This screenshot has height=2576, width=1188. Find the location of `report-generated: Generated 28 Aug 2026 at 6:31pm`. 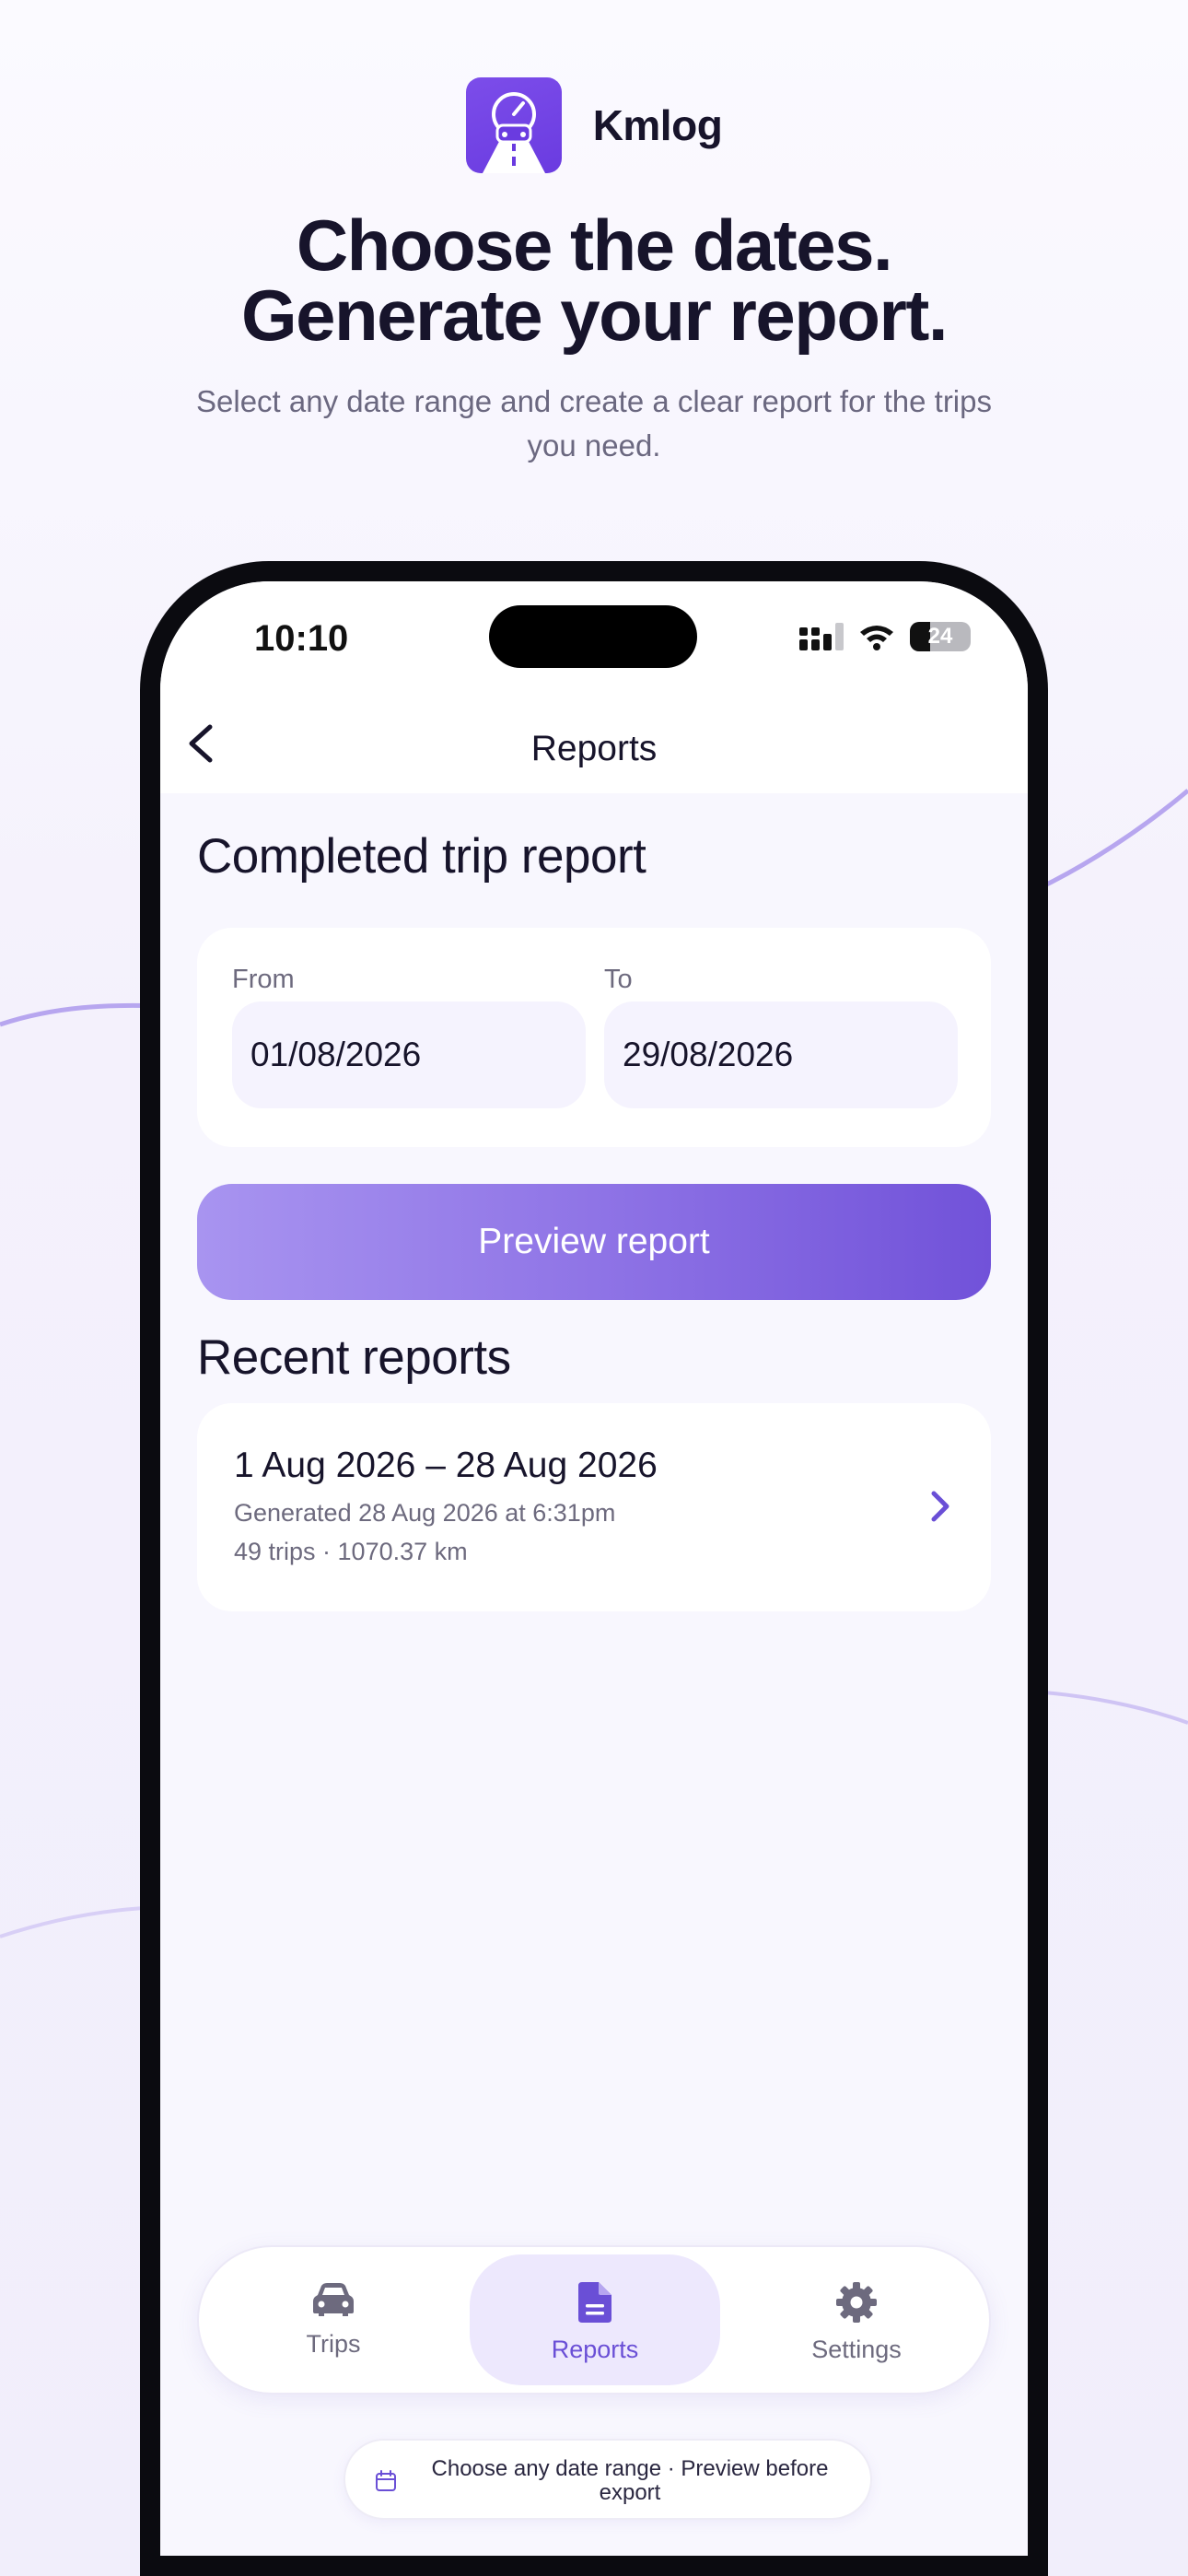

report-generated: Generated 28 Aug 2026 at 6:31pm is located at coordinates (425, 1513).